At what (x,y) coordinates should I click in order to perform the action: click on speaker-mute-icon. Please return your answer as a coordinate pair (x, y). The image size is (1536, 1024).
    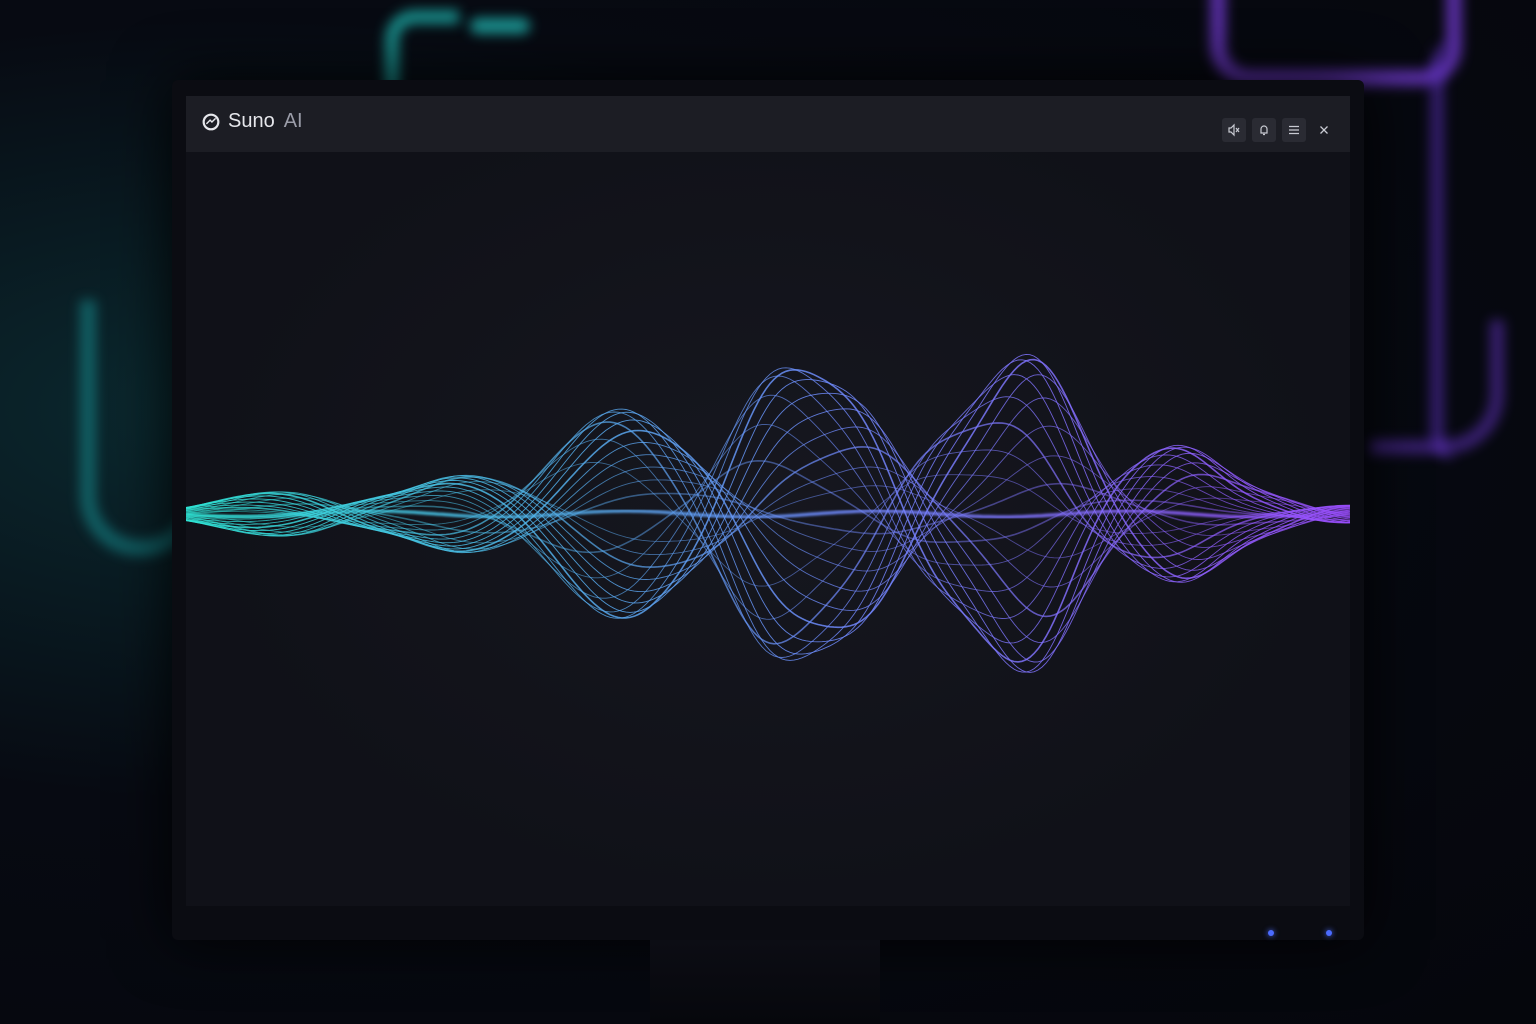
    Looking at the image, I should click on (1234, 130).